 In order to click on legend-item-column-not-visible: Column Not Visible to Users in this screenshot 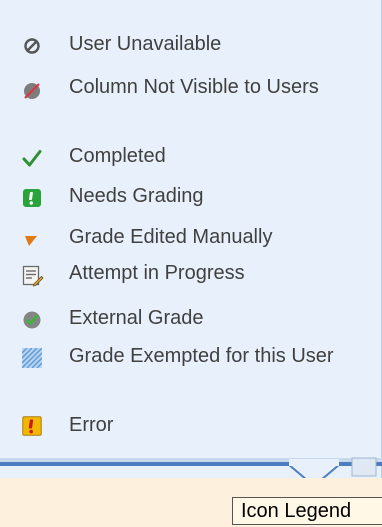, I will do `click(180, 101)`.